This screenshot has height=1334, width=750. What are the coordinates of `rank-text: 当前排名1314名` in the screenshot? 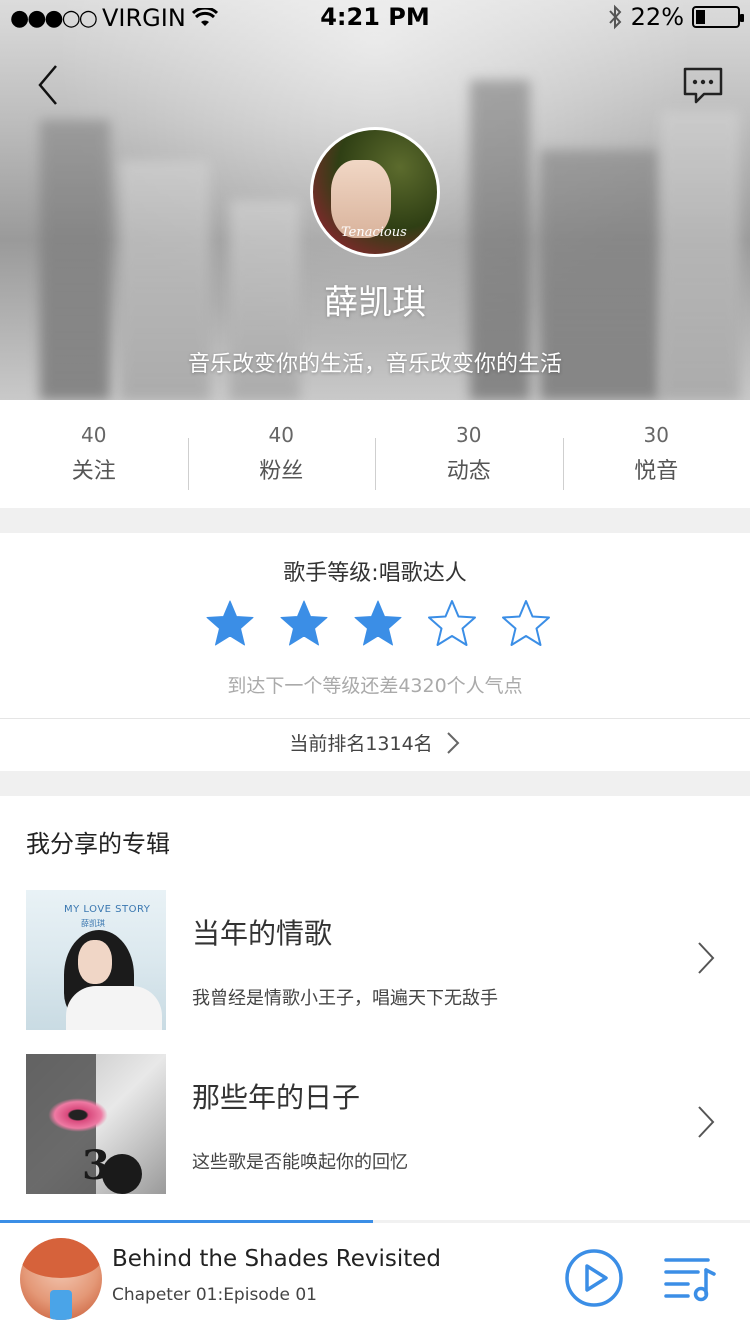 It's located at (361, 744).